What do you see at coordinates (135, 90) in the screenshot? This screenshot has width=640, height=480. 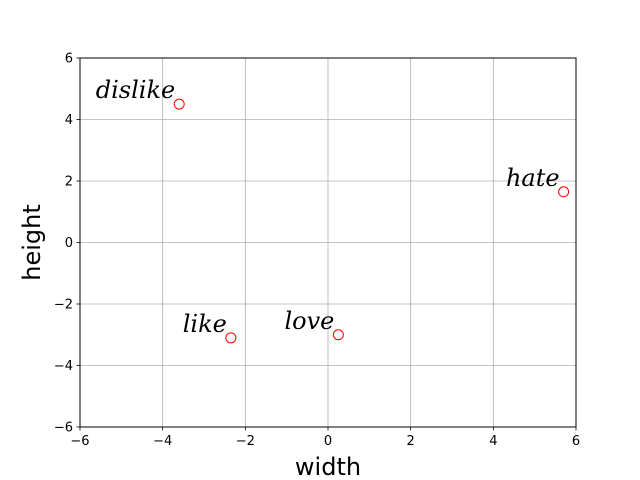 I see `point-label-dislike: dislike` at bounding box center [135, 90].